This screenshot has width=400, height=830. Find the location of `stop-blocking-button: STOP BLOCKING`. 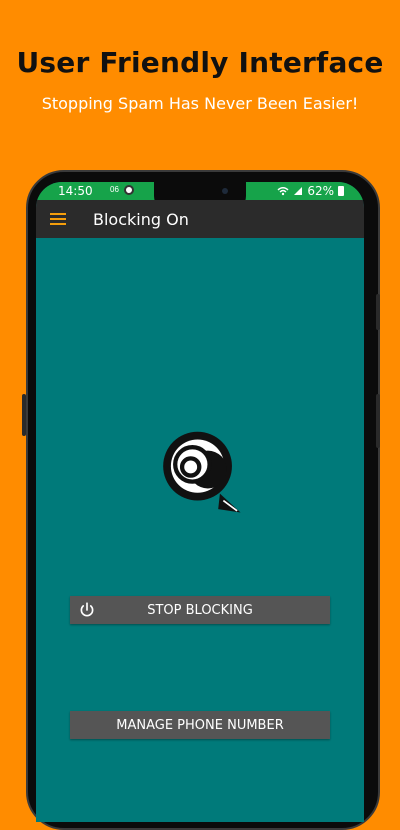

stop-blocking-button: STOP BLOCKING is located at coordinates (200, 610).